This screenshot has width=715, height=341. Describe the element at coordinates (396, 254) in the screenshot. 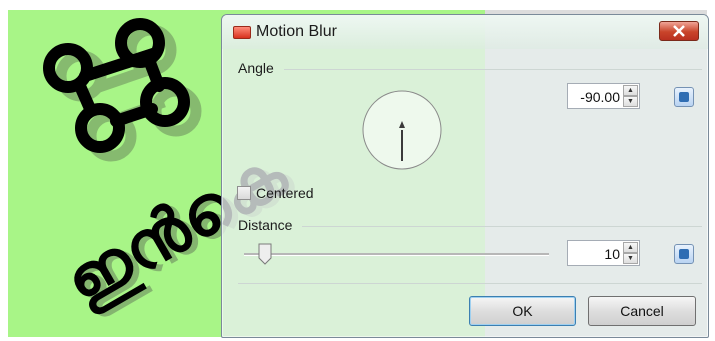

I see `distance-slider-track` at that location.